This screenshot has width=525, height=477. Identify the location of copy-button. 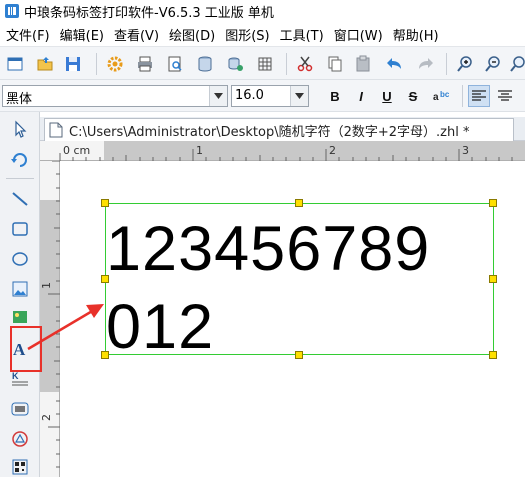
(335, 64).